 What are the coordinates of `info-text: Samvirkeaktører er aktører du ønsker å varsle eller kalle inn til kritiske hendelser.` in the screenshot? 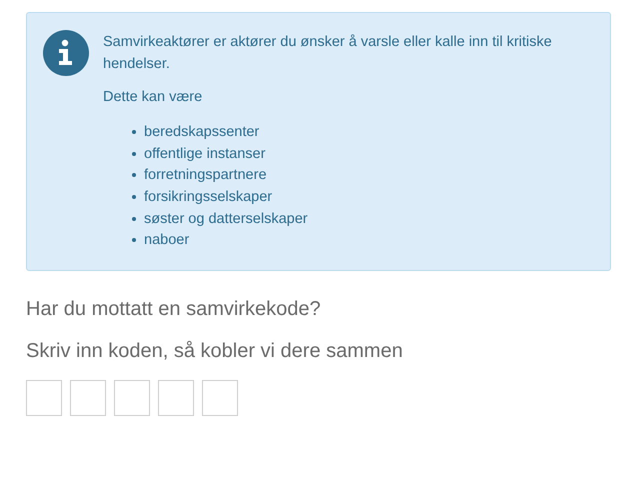 It's located at (328, 53).